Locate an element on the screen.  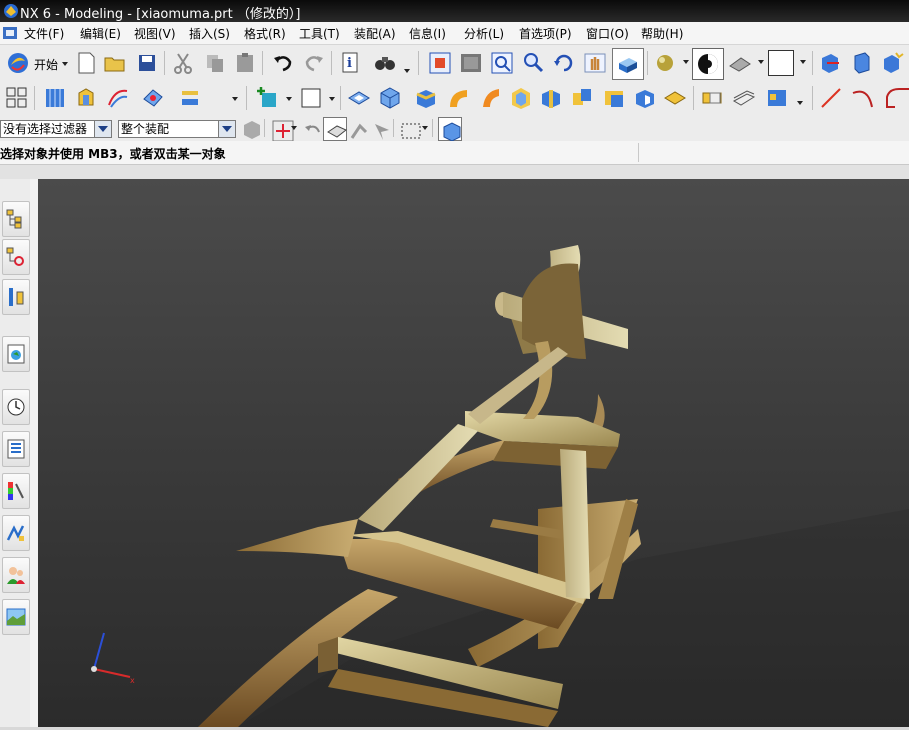
save-icon is located at coordinates (147, 63).